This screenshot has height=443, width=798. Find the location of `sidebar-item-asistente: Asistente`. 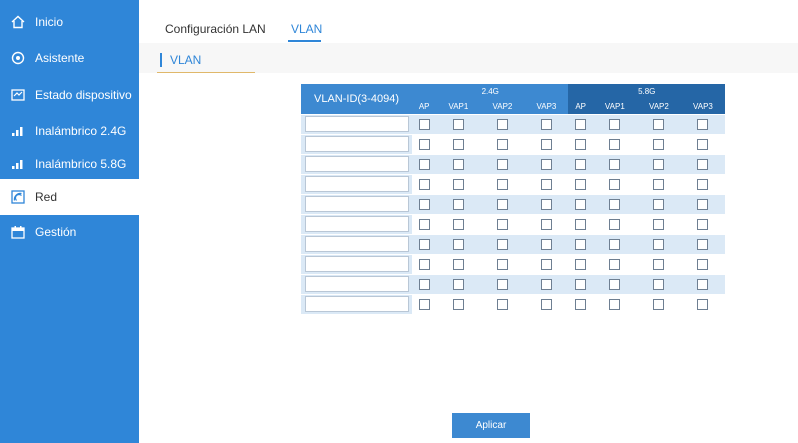

sidebar-item-asistente: Asistente is located at coordinates (69, 58).